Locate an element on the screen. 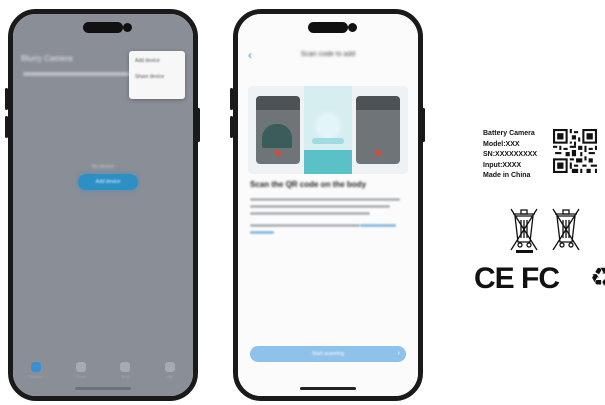 The width and height of the screenshot is (605, 405). add-menu-dropdown: Add device Share device is located at coordinates (157, 75).